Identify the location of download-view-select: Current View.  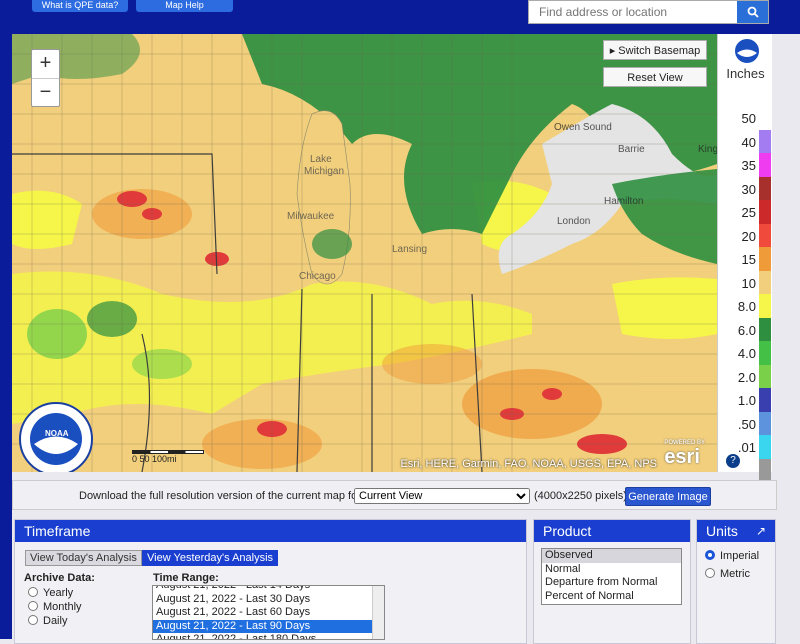
(442, 496).